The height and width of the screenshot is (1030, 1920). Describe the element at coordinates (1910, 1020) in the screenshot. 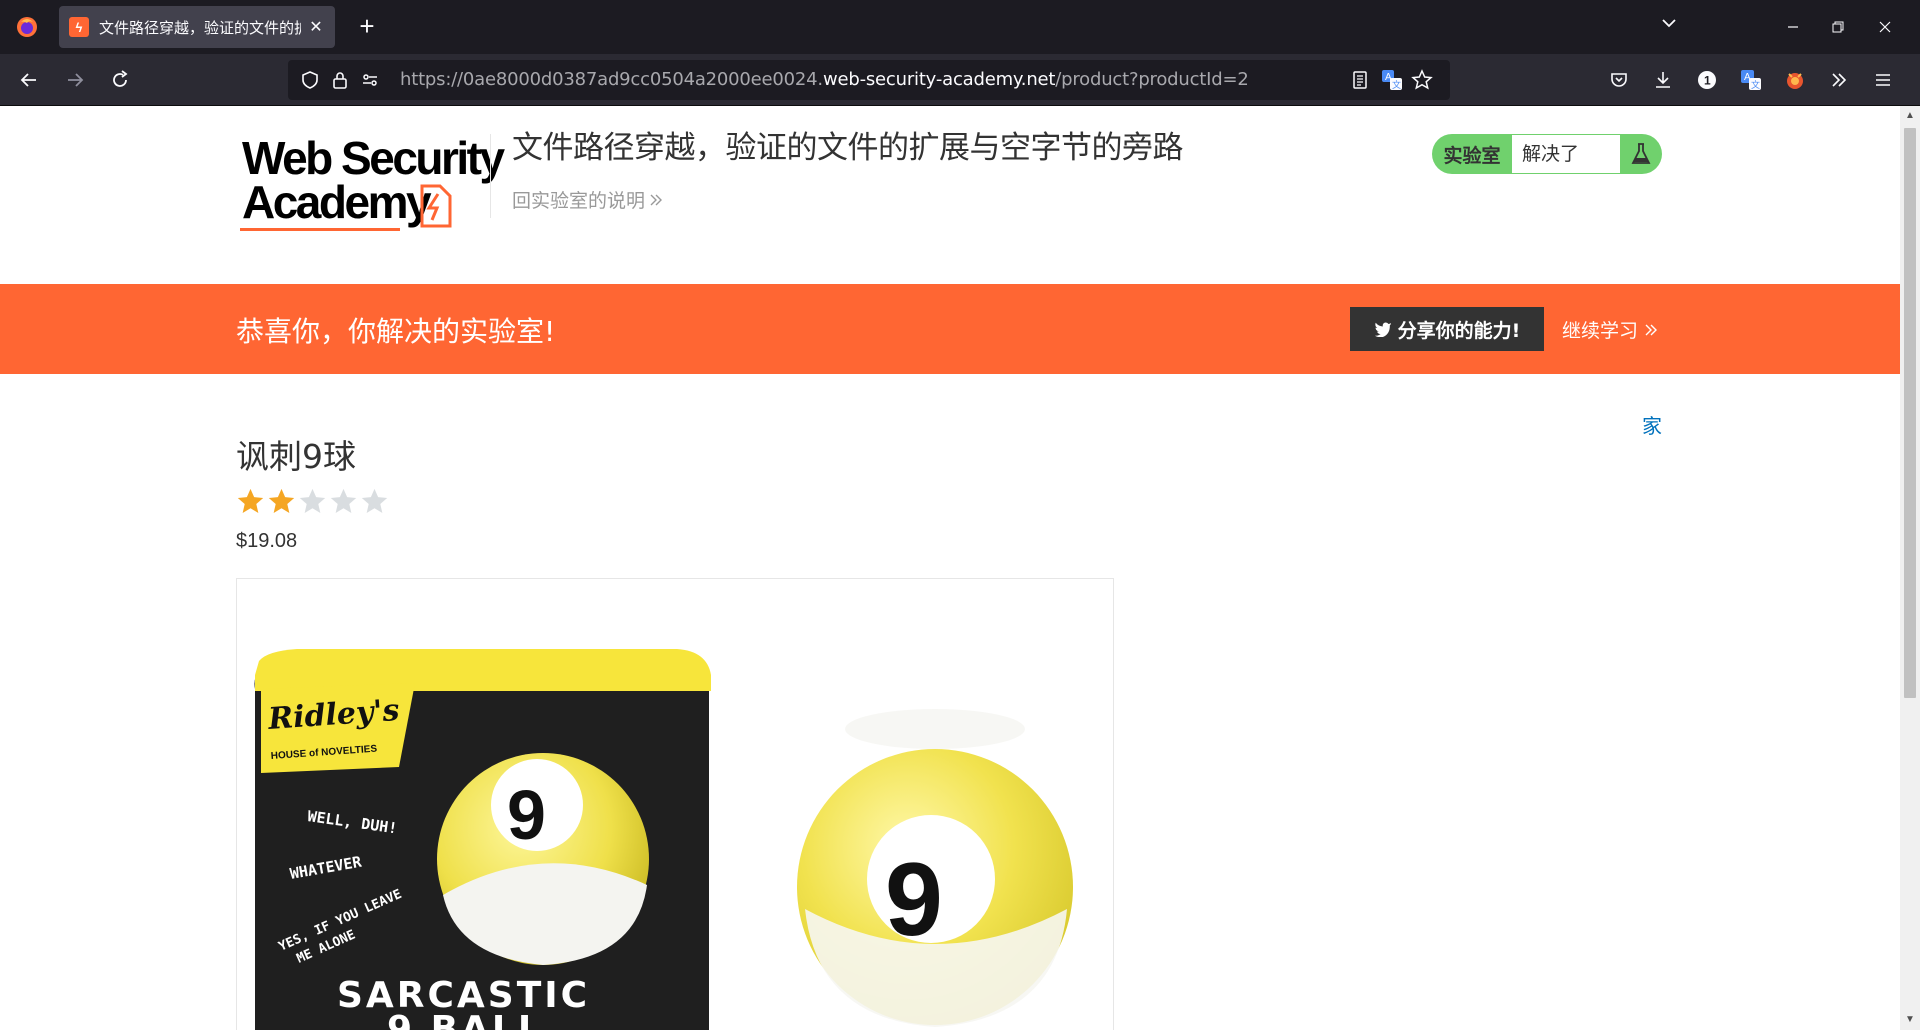

I see `scroll-down-arrow-icon: ▼` at that location.